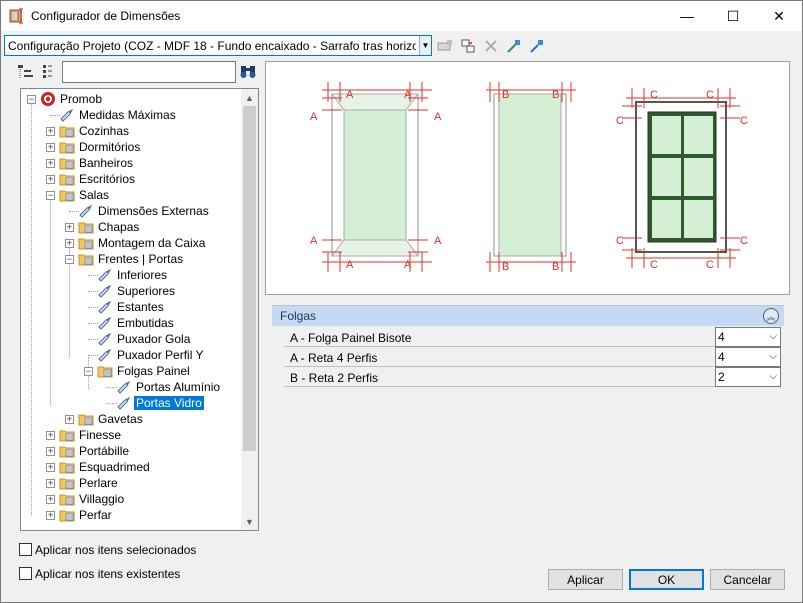 The height and width of the screenshot is (603, 803). I want to click on diagram-two-profile-panel: B B B B, so click(531, 177).